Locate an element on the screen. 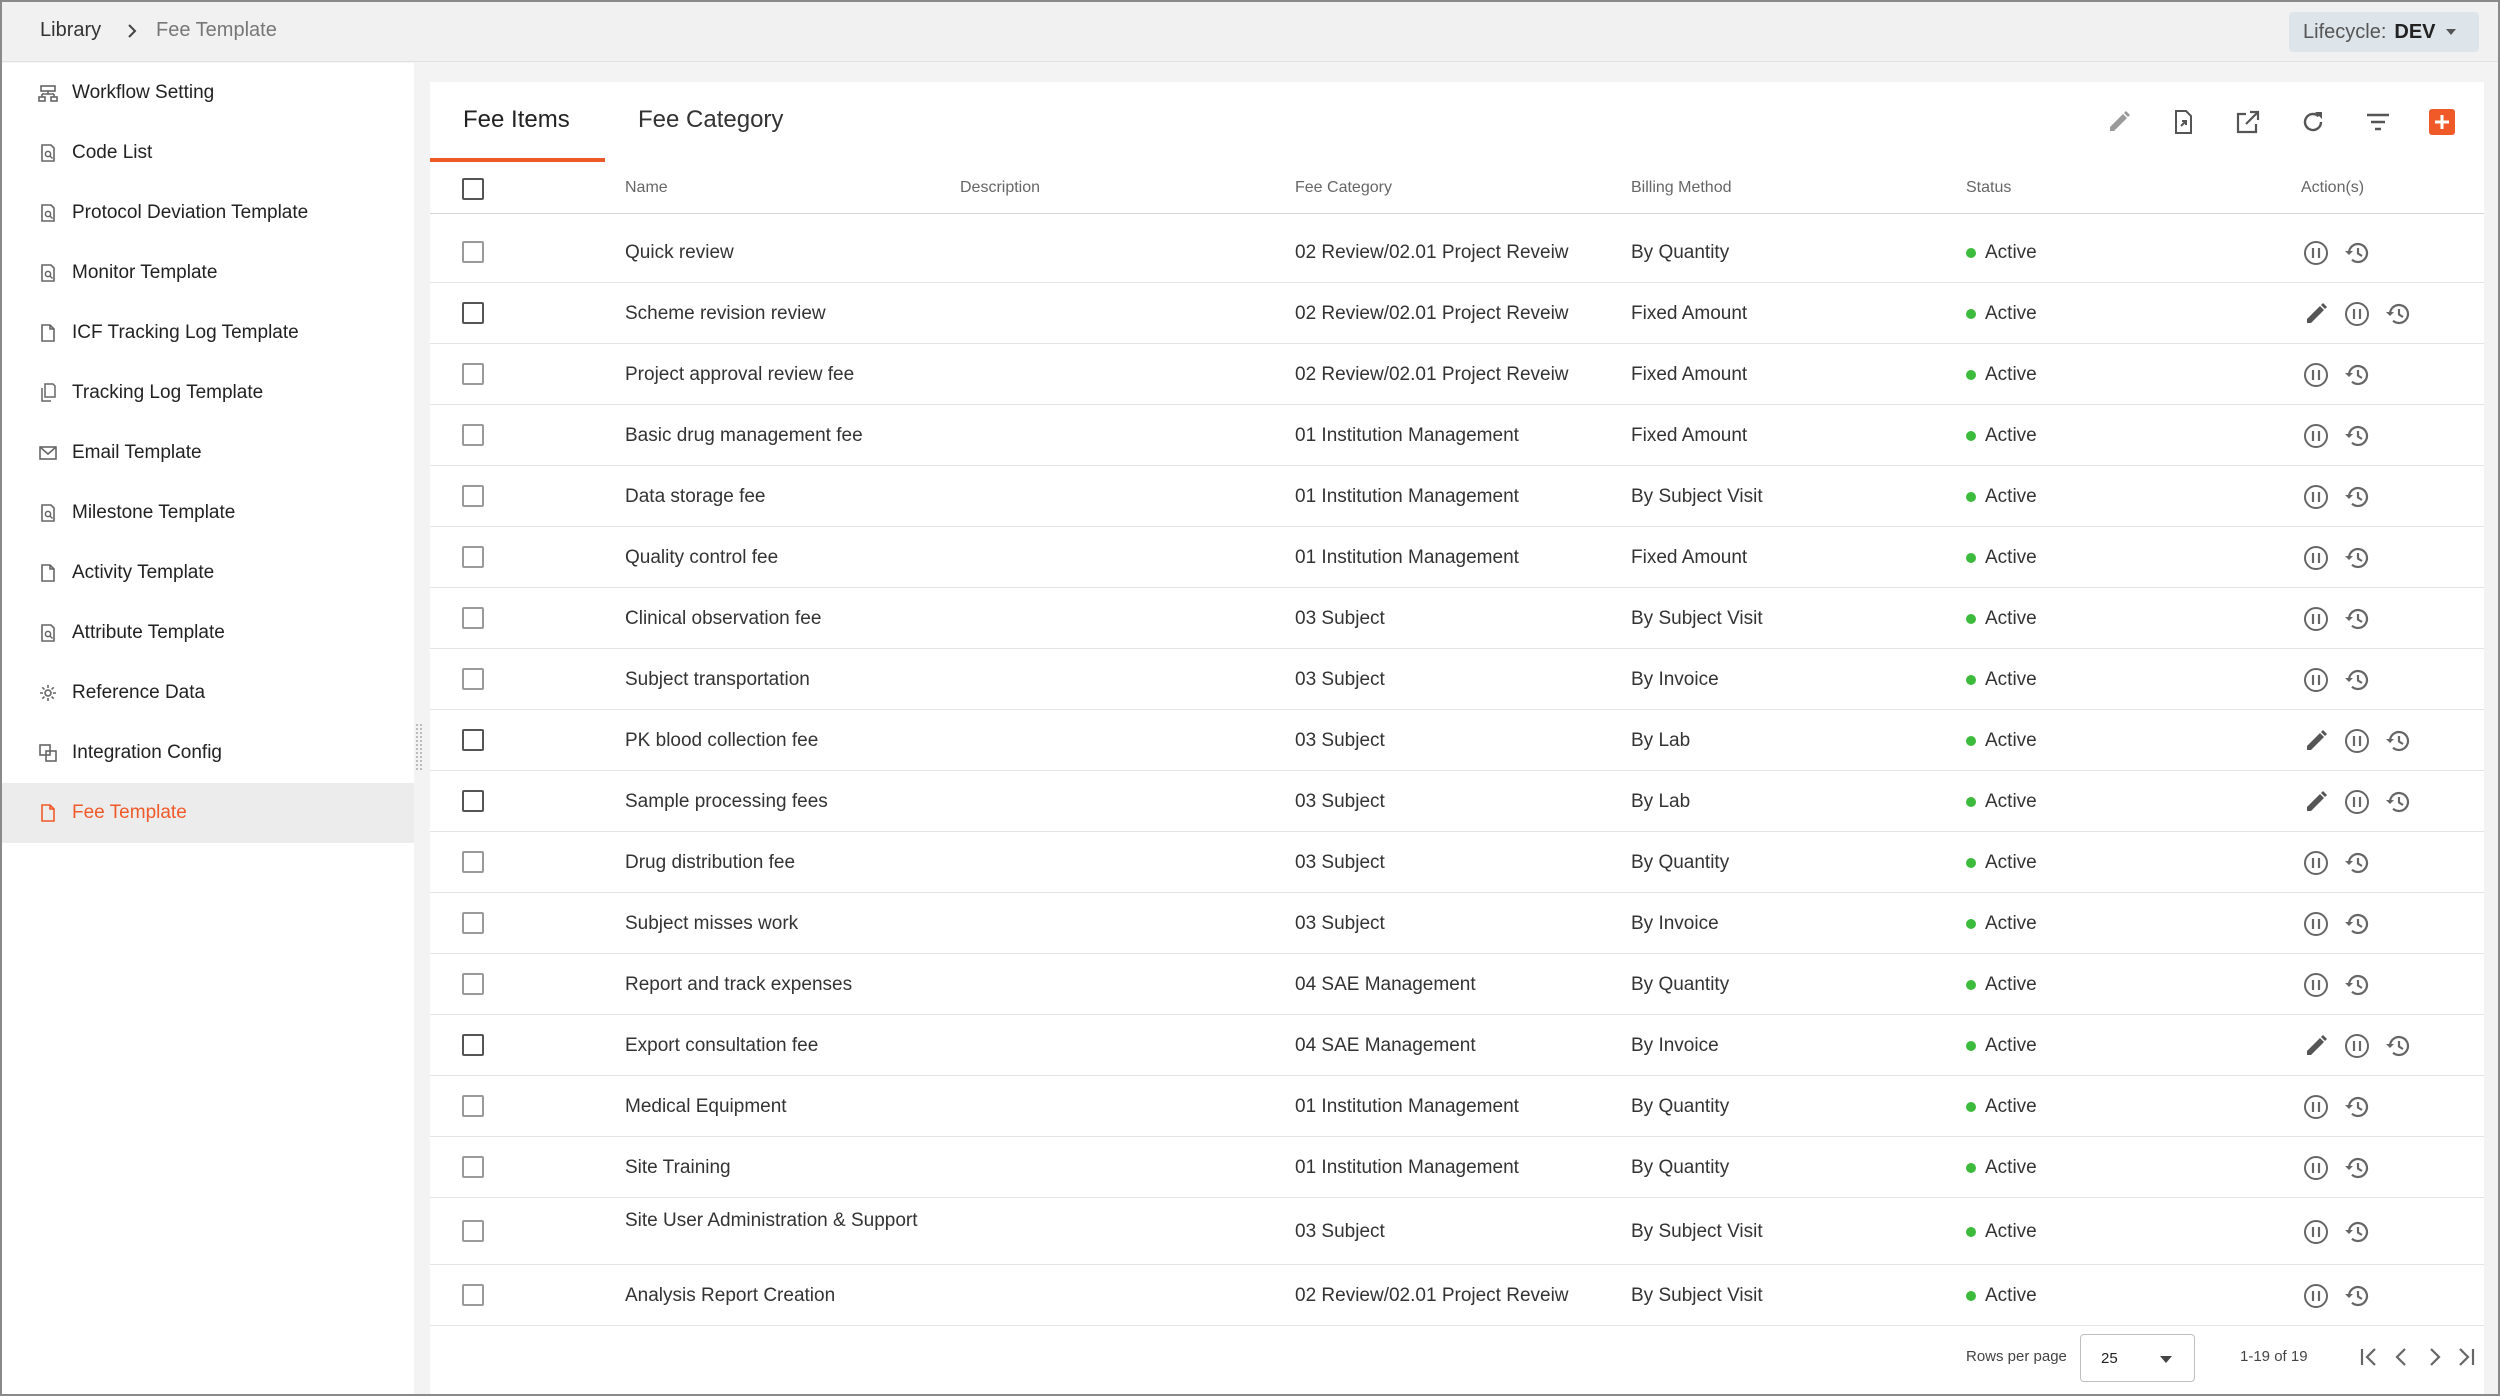  breadcrumb-library: Library is located at coordinates (70, 30).